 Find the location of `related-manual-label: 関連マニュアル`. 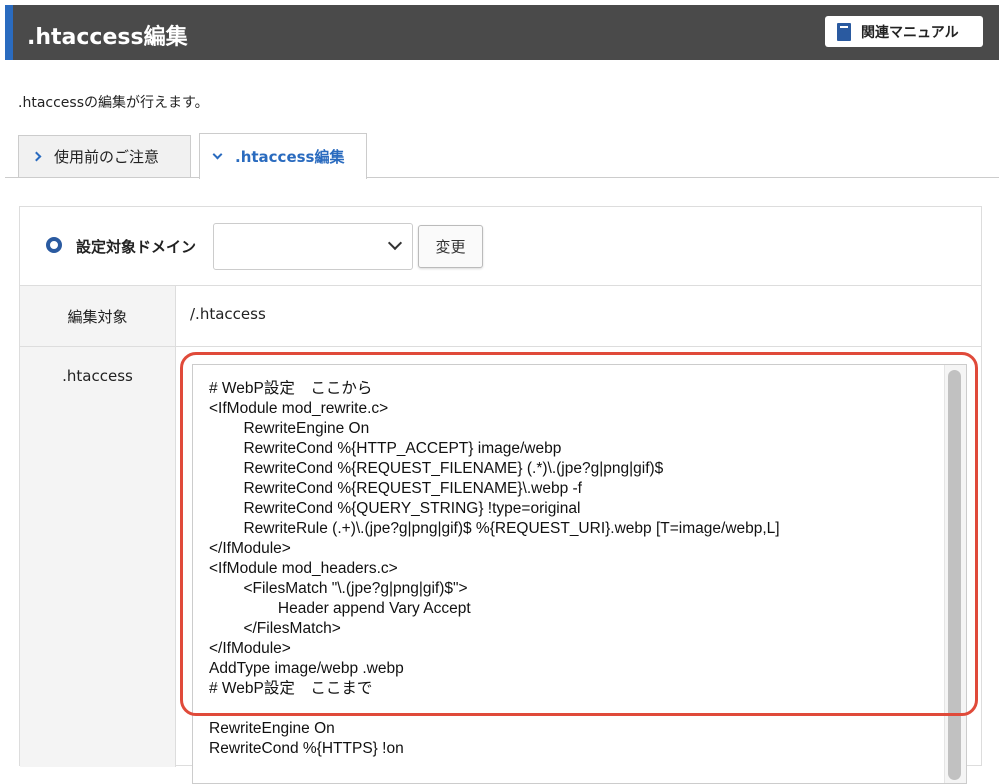

related-manual-label: 関連マニュアル is located at coordinates (910, 32).